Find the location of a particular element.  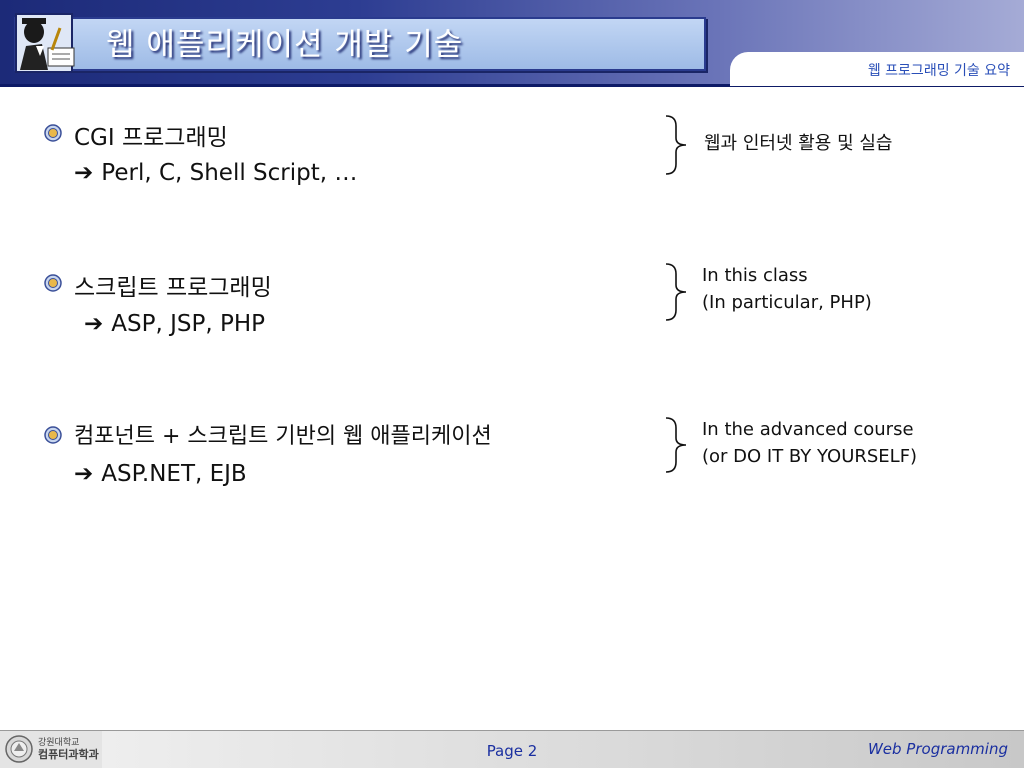

section-subtitle: 웹 프로그래밍 기술 요약 is located at coordinates (938, 71).